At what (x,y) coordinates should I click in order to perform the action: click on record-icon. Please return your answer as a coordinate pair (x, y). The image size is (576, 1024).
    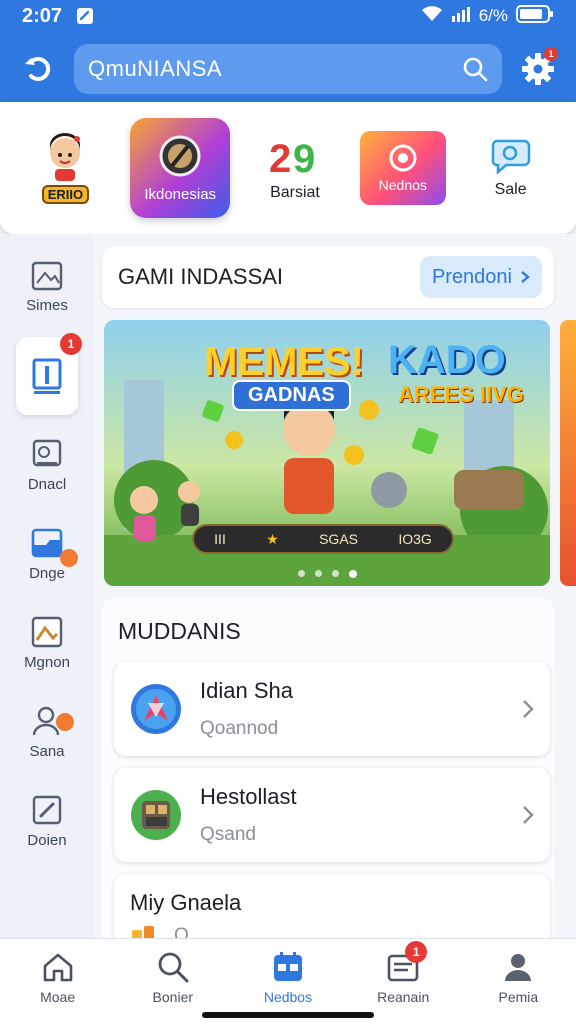
    Looking at the image, I should click on (403, 158).